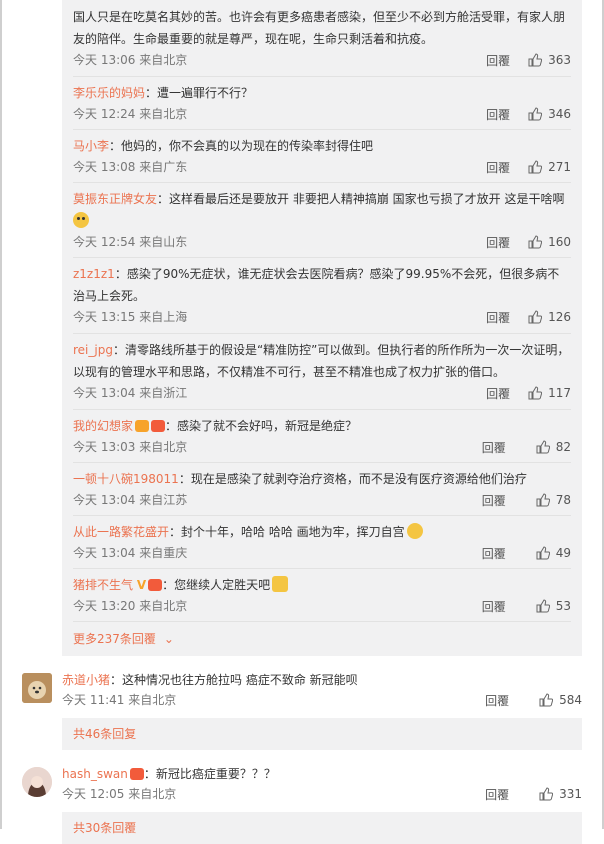 This screenshot has height=844, width=604. Describe the element at coordinates (563, 553) in the screenshot. I see `like-count: 49` at that location.